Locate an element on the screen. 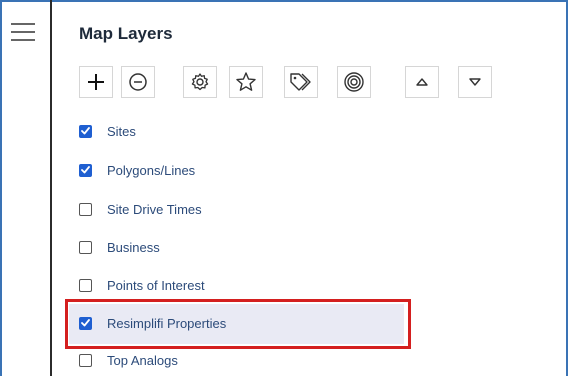  layer-label: Business is located at coordinates (133, 247).